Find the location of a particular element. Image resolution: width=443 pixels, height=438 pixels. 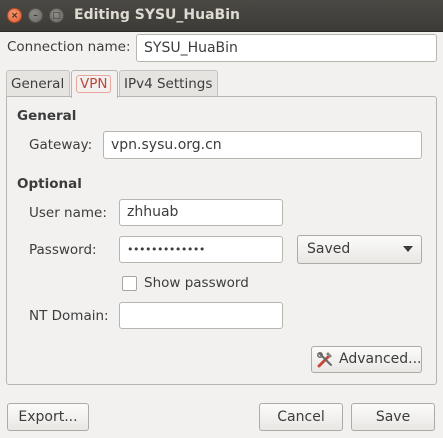

window-title: Editing SYSU_HuaBin is located at coordinates (157, 15).